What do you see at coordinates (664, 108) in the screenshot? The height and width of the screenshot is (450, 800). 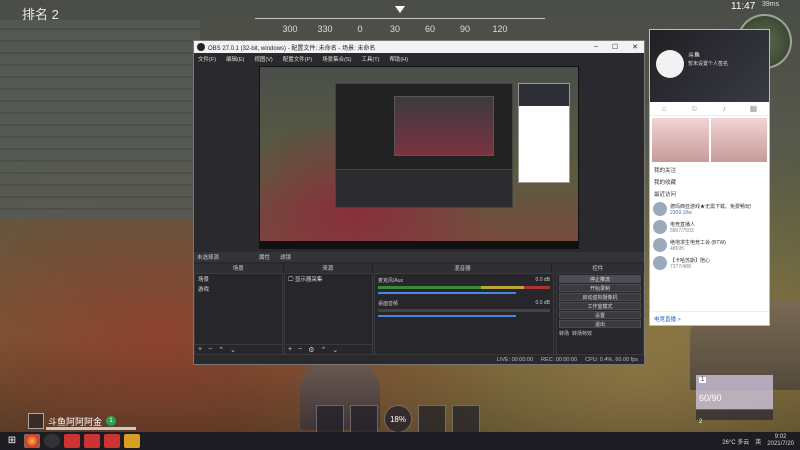 I see `home-icon: ⌂` at bounding box center [664, 108].